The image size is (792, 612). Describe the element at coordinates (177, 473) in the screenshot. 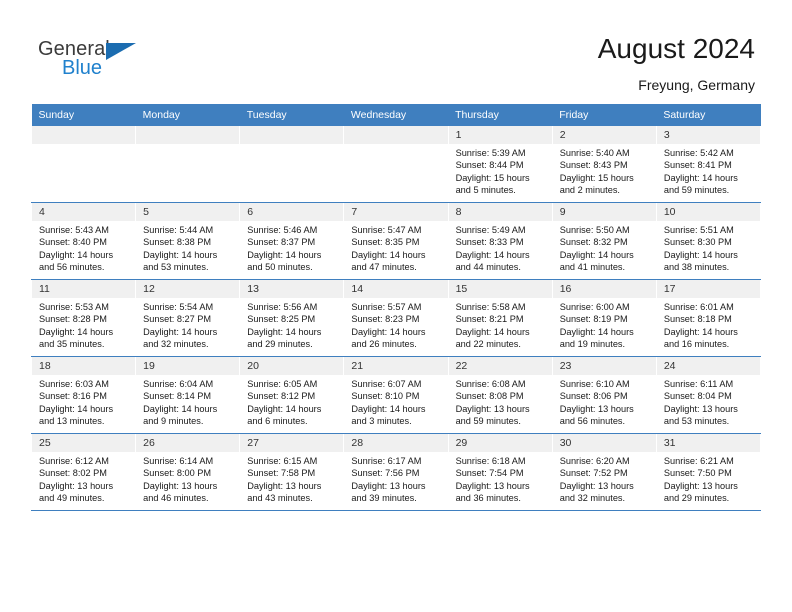

I see `sunset-text: Sunset: 8:00 PM` at that location.